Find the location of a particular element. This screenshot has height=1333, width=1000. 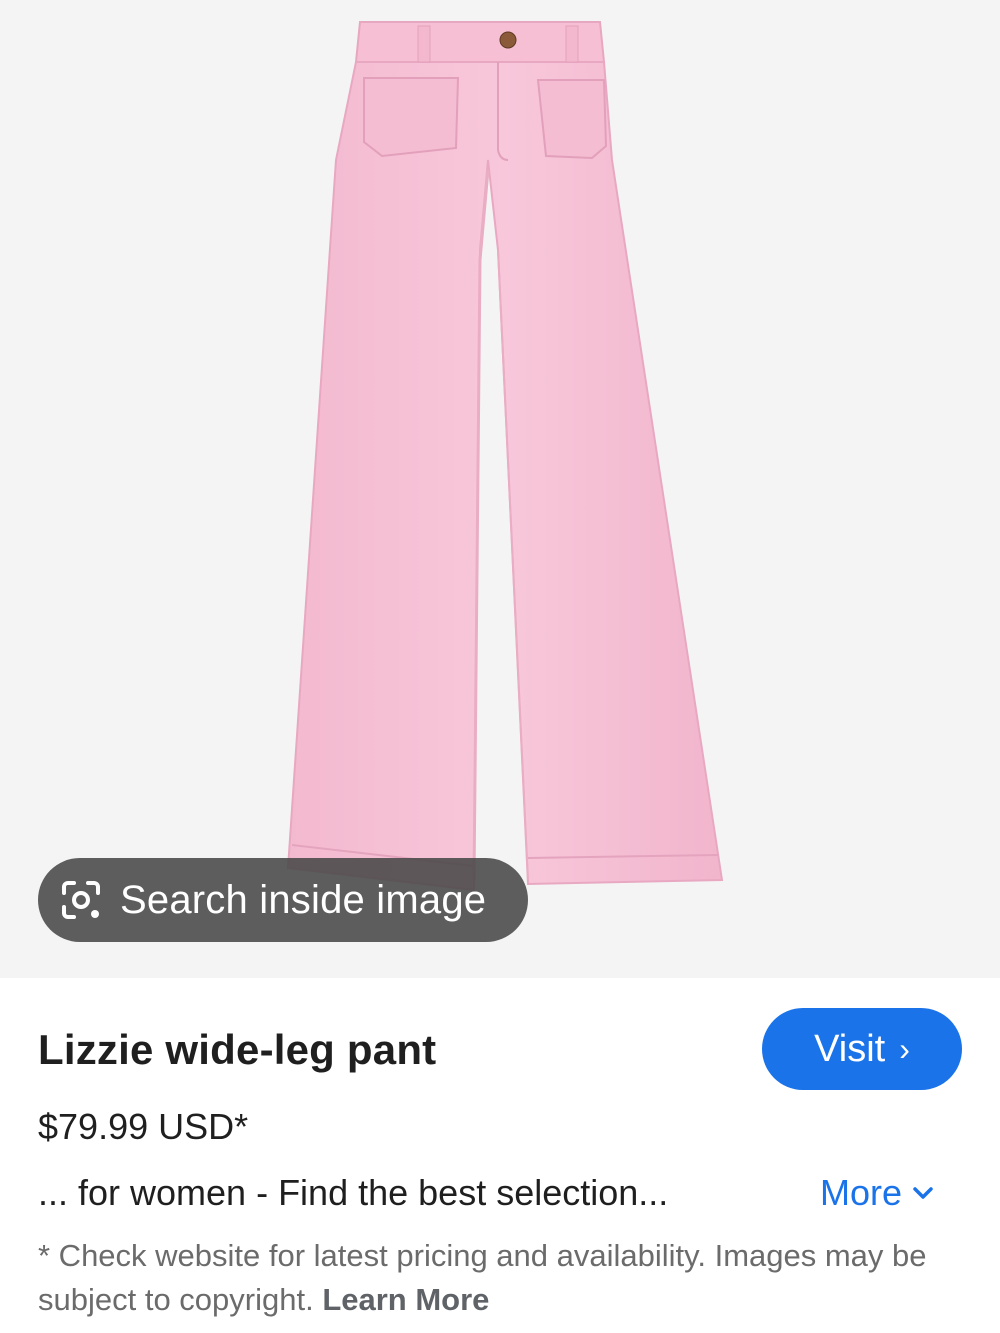

chevron-right-icon: › is located at coordinates (904, 1048).